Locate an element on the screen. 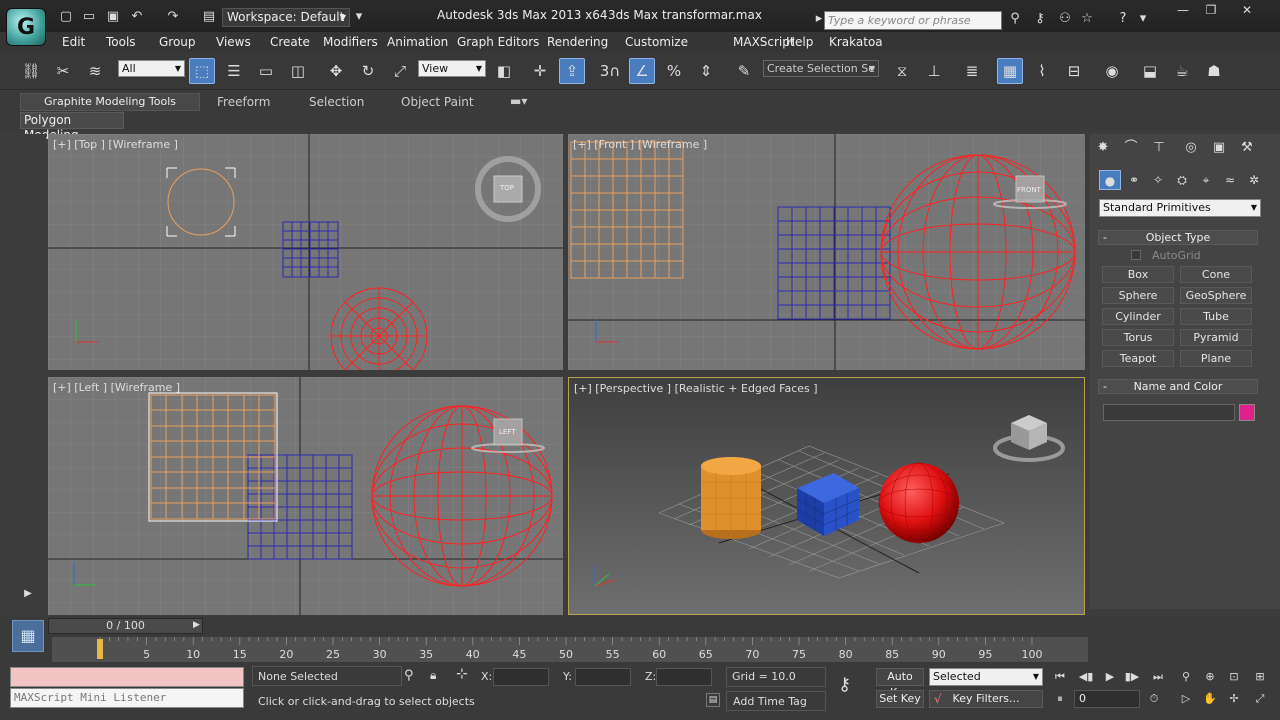 This screenshot has width=1280, height=720. x-coordinate-field is located at coordinates (521, 677).